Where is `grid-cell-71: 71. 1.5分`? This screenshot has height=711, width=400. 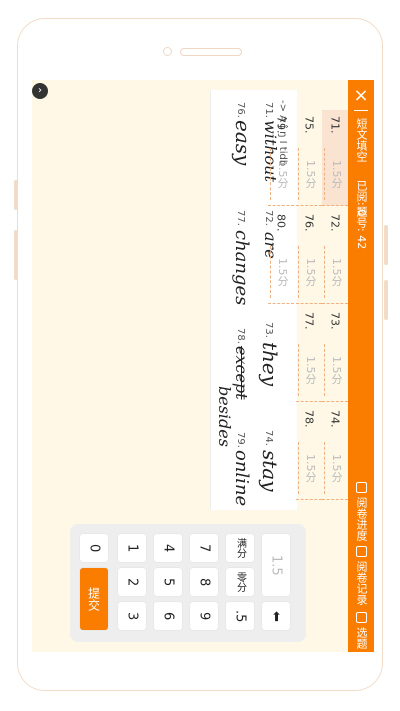 grid-cell-71: 71. 1.5分 is located at coordinates (335, 158).